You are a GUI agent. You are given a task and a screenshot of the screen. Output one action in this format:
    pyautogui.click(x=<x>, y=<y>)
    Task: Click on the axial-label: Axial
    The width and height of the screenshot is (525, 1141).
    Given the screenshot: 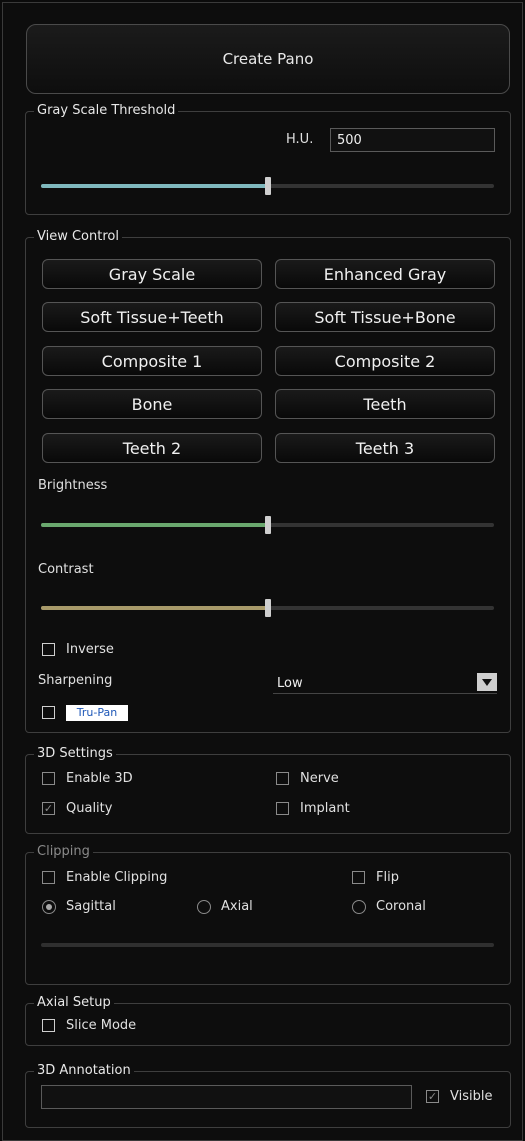 What is the action you would take?
    pyautogui.click(x=237, y=906)
    